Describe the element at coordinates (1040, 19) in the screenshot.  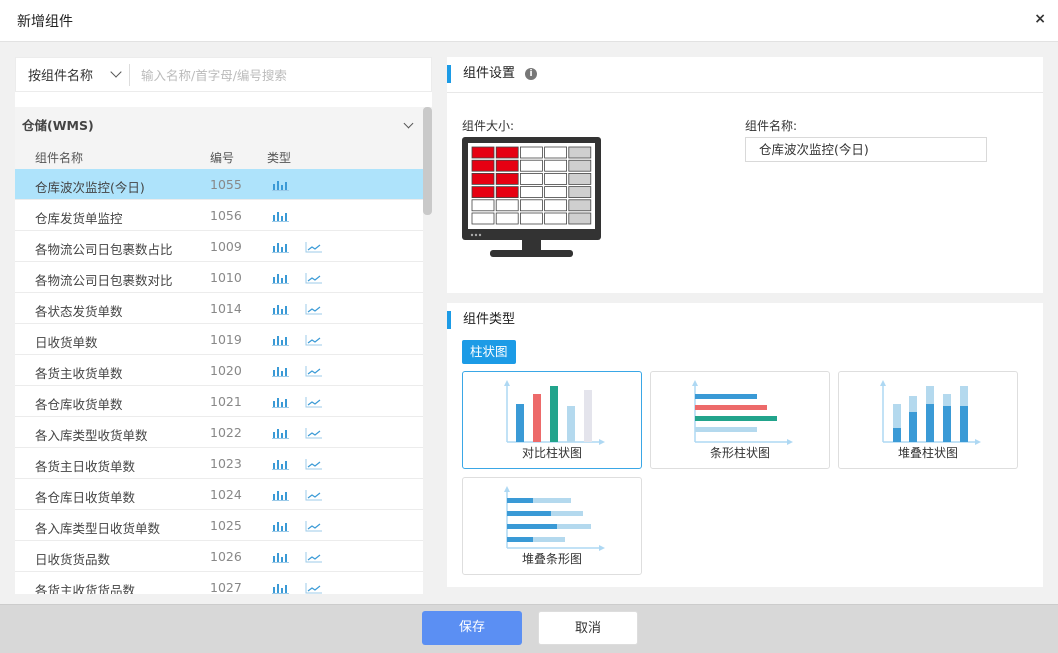
I see `close-icon: ×` at that location.